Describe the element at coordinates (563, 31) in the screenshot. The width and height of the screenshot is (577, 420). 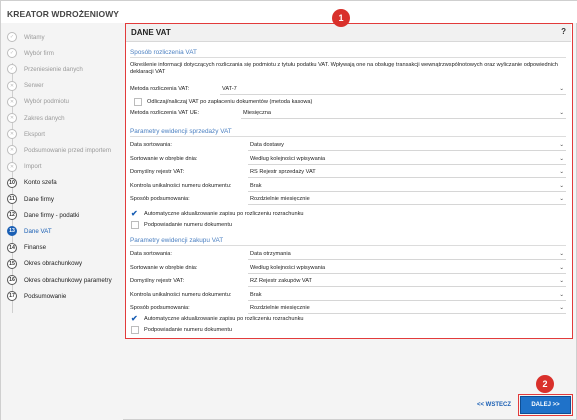
I see `help-icon: ?` at that location.